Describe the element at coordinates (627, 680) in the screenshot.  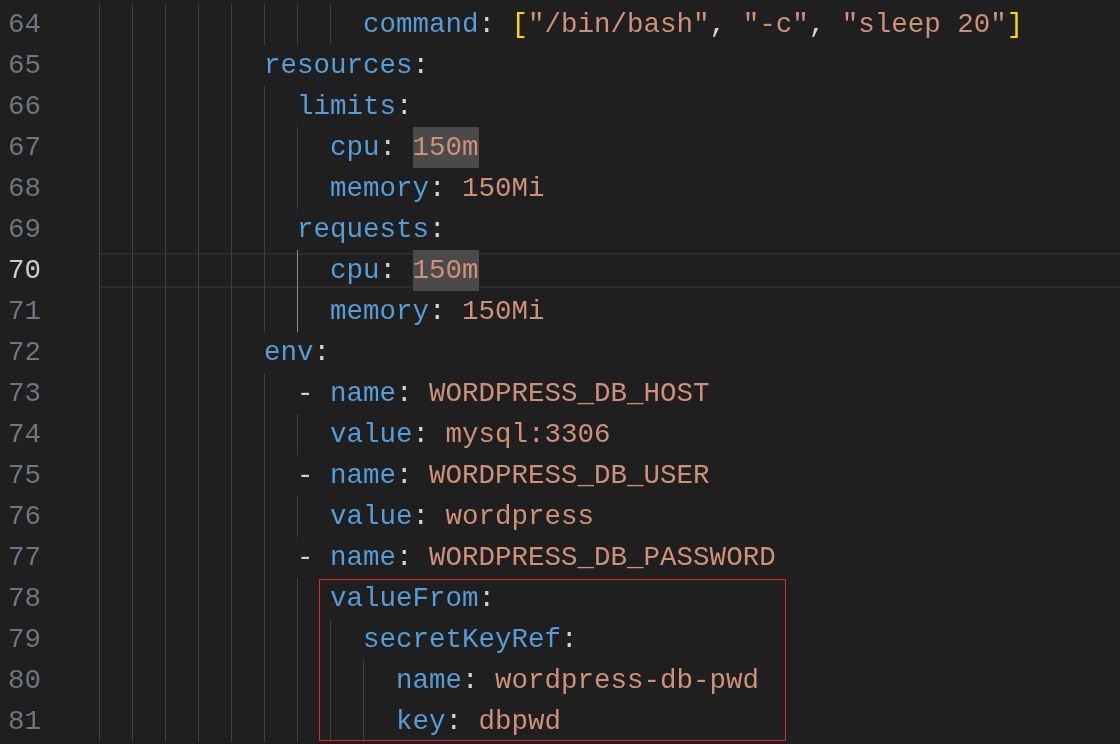
I see `yaml-value: wordpress-db-pwd` at that location.